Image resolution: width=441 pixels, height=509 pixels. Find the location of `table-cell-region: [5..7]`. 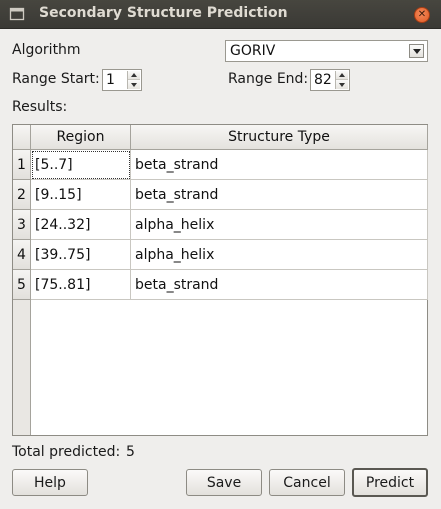

table-cell-region: [5..7] is located at coordinates (81, 165).